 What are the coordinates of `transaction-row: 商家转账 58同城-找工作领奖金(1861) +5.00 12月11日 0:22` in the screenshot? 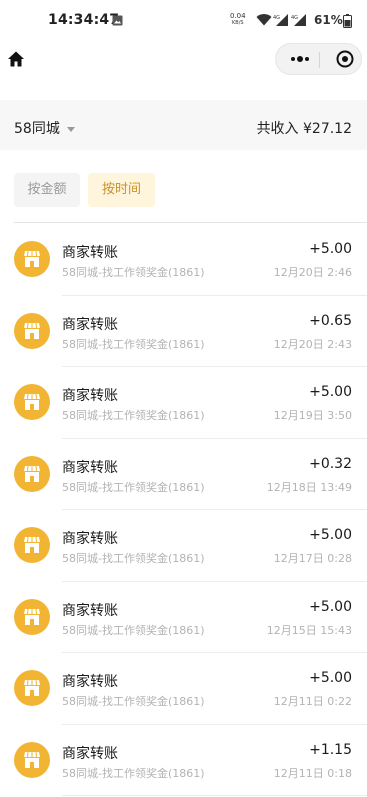 It's located at (183, 689).